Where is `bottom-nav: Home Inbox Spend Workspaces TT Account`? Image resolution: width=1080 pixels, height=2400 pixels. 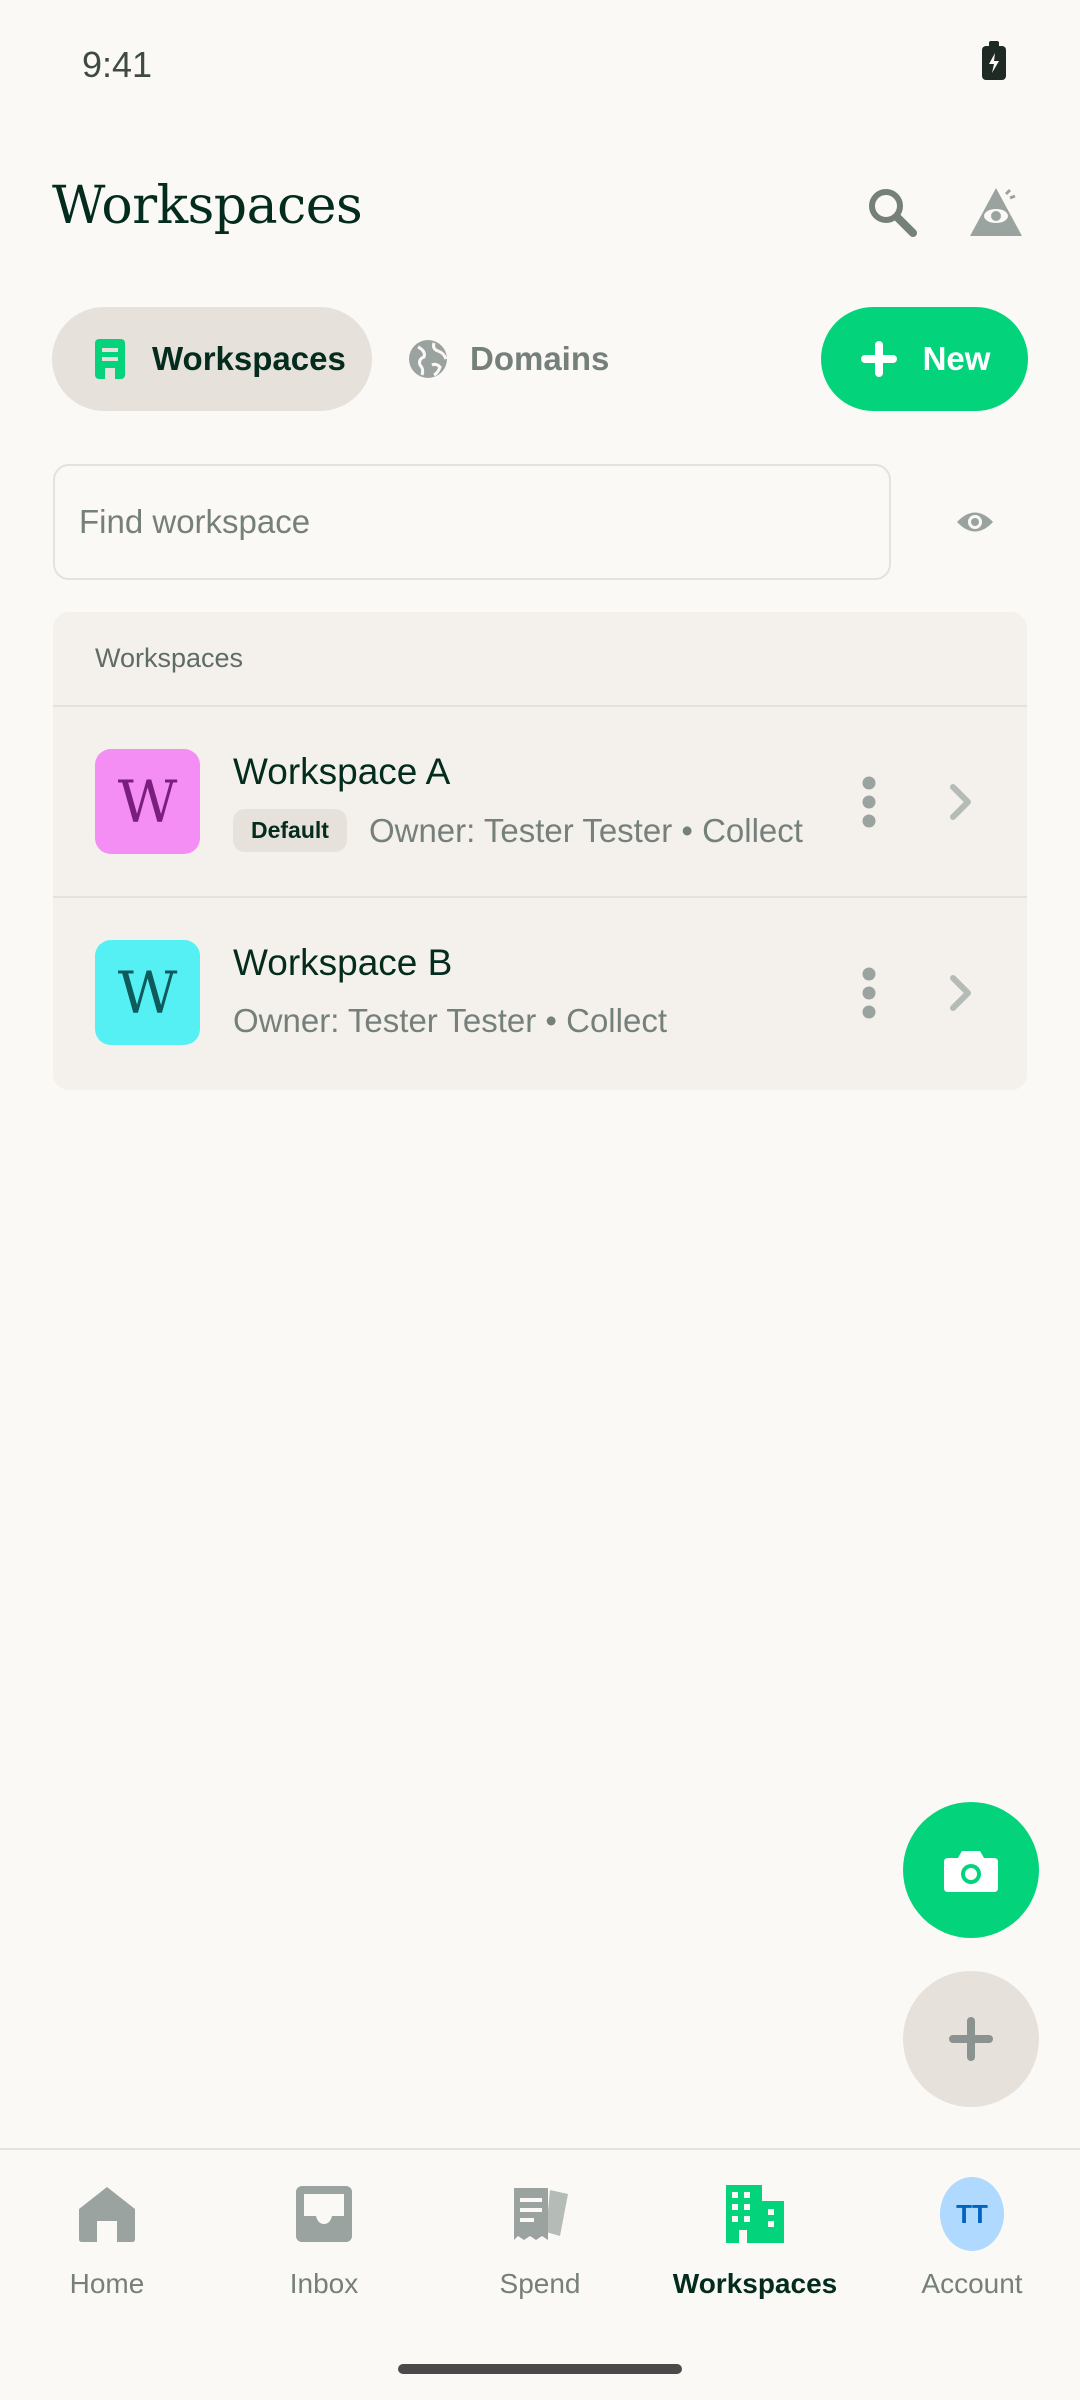
bottom-nav: Home Inbox Spend Workspaces TT Account is located at coordinates (540, 2274).